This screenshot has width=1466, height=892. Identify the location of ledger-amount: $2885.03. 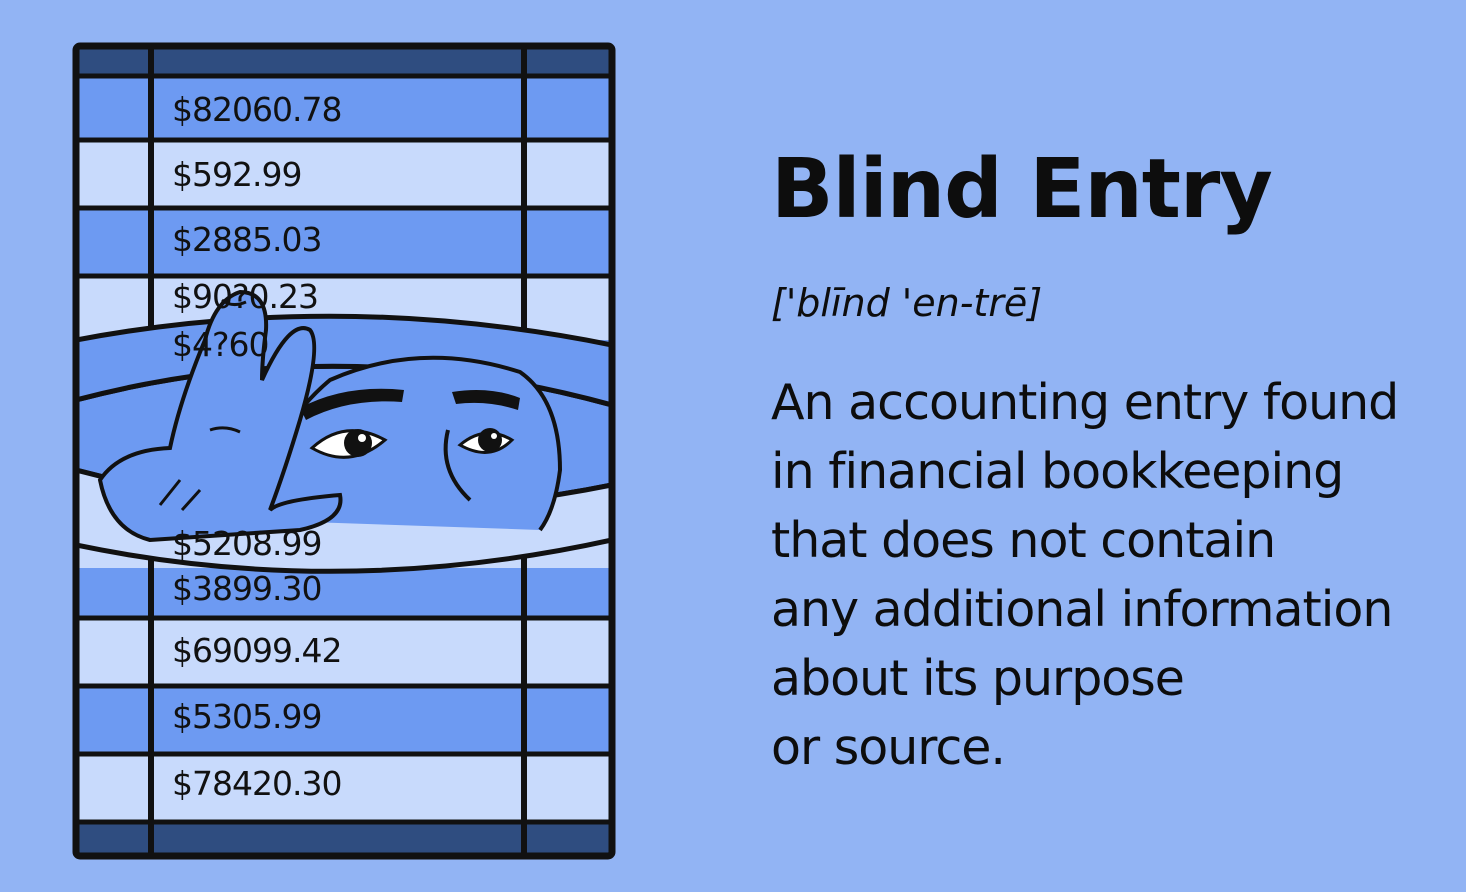
(246, 239).